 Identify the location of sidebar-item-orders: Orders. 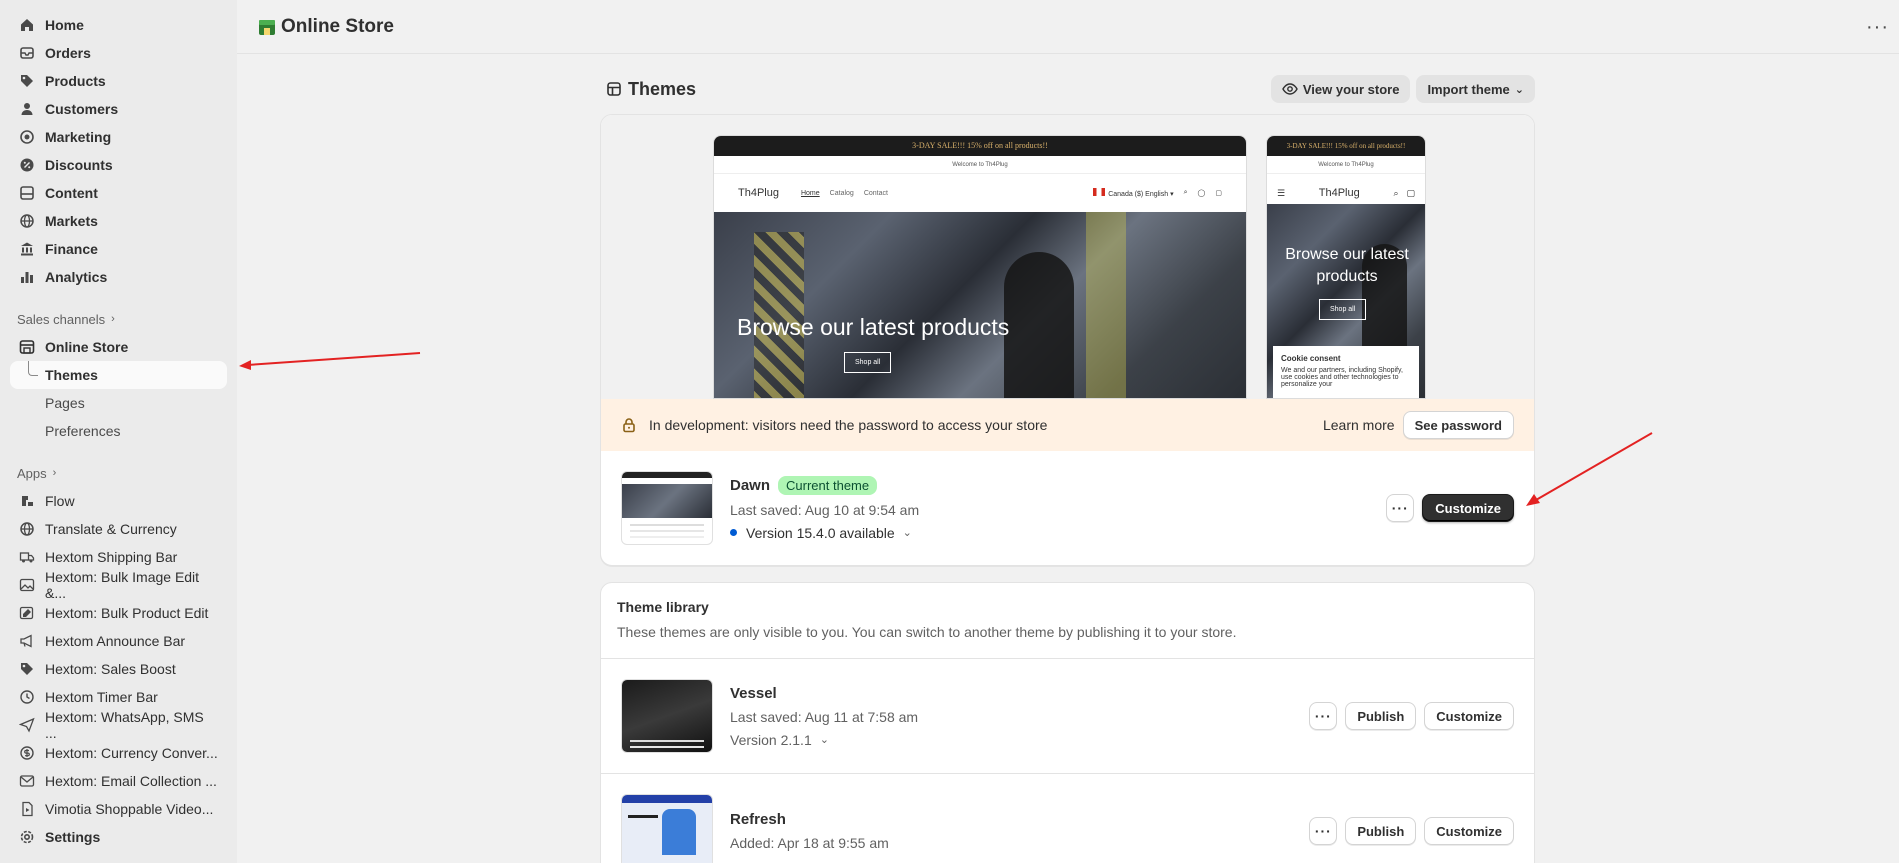
(118, 53).